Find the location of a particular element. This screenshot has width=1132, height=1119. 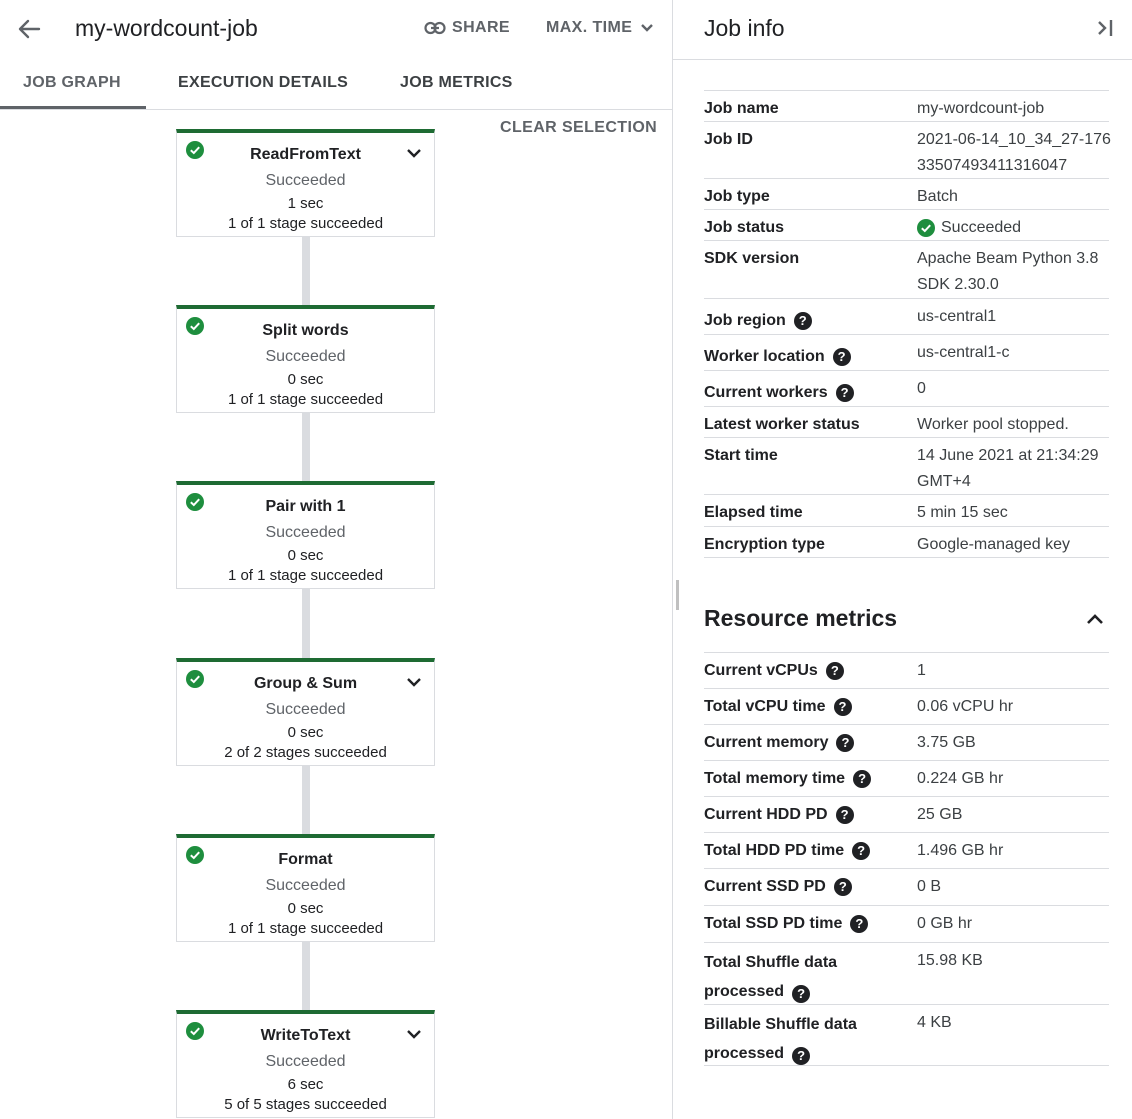

info-row: Current workers? 0 is located at coordinates (906, 388).